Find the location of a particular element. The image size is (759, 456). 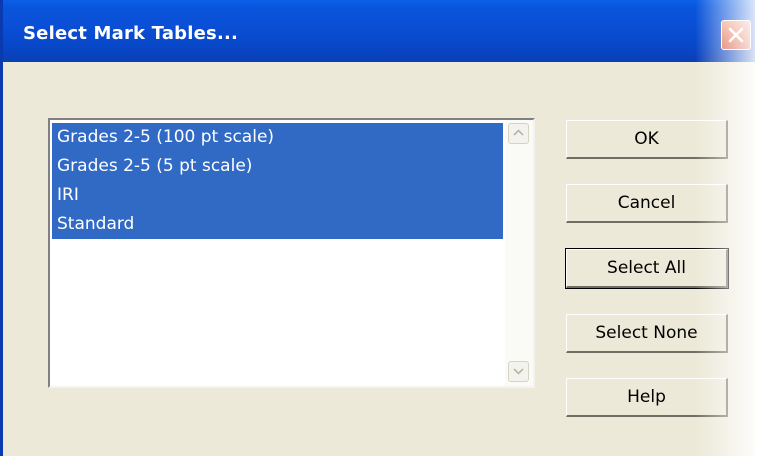

list-item: Standard is located at coordinates (277, 224).